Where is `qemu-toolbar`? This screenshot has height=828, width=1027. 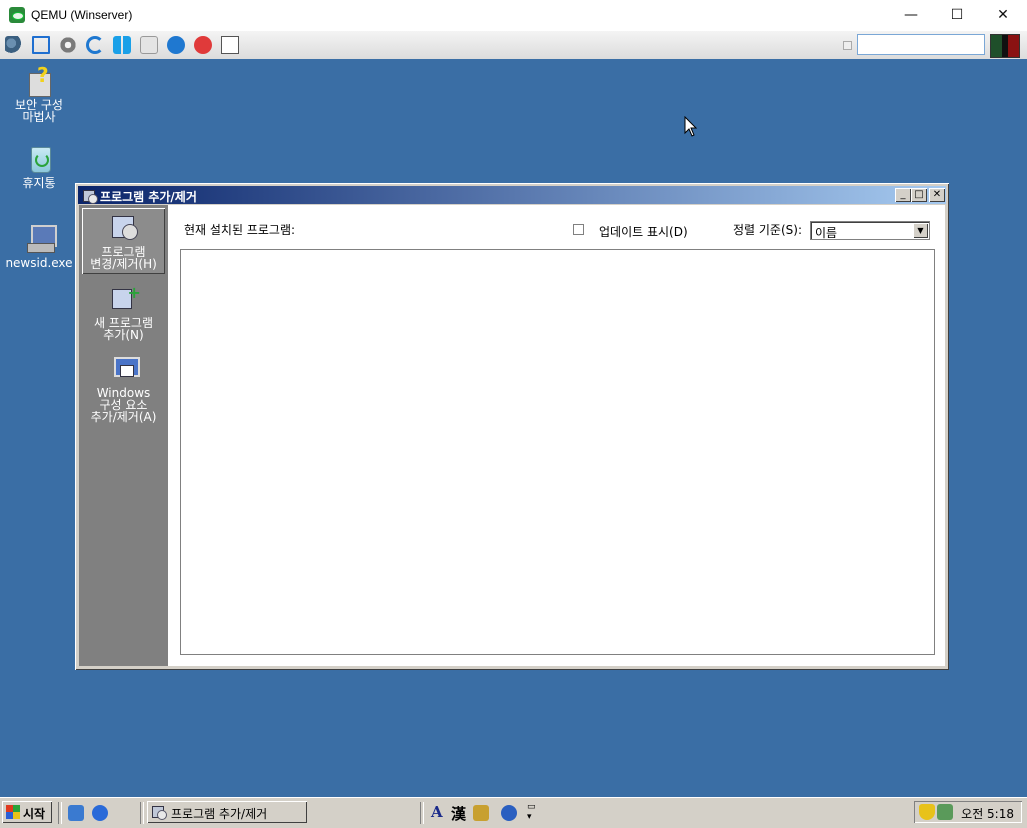
qemu-toolbar is located at coordinates (513, 45).